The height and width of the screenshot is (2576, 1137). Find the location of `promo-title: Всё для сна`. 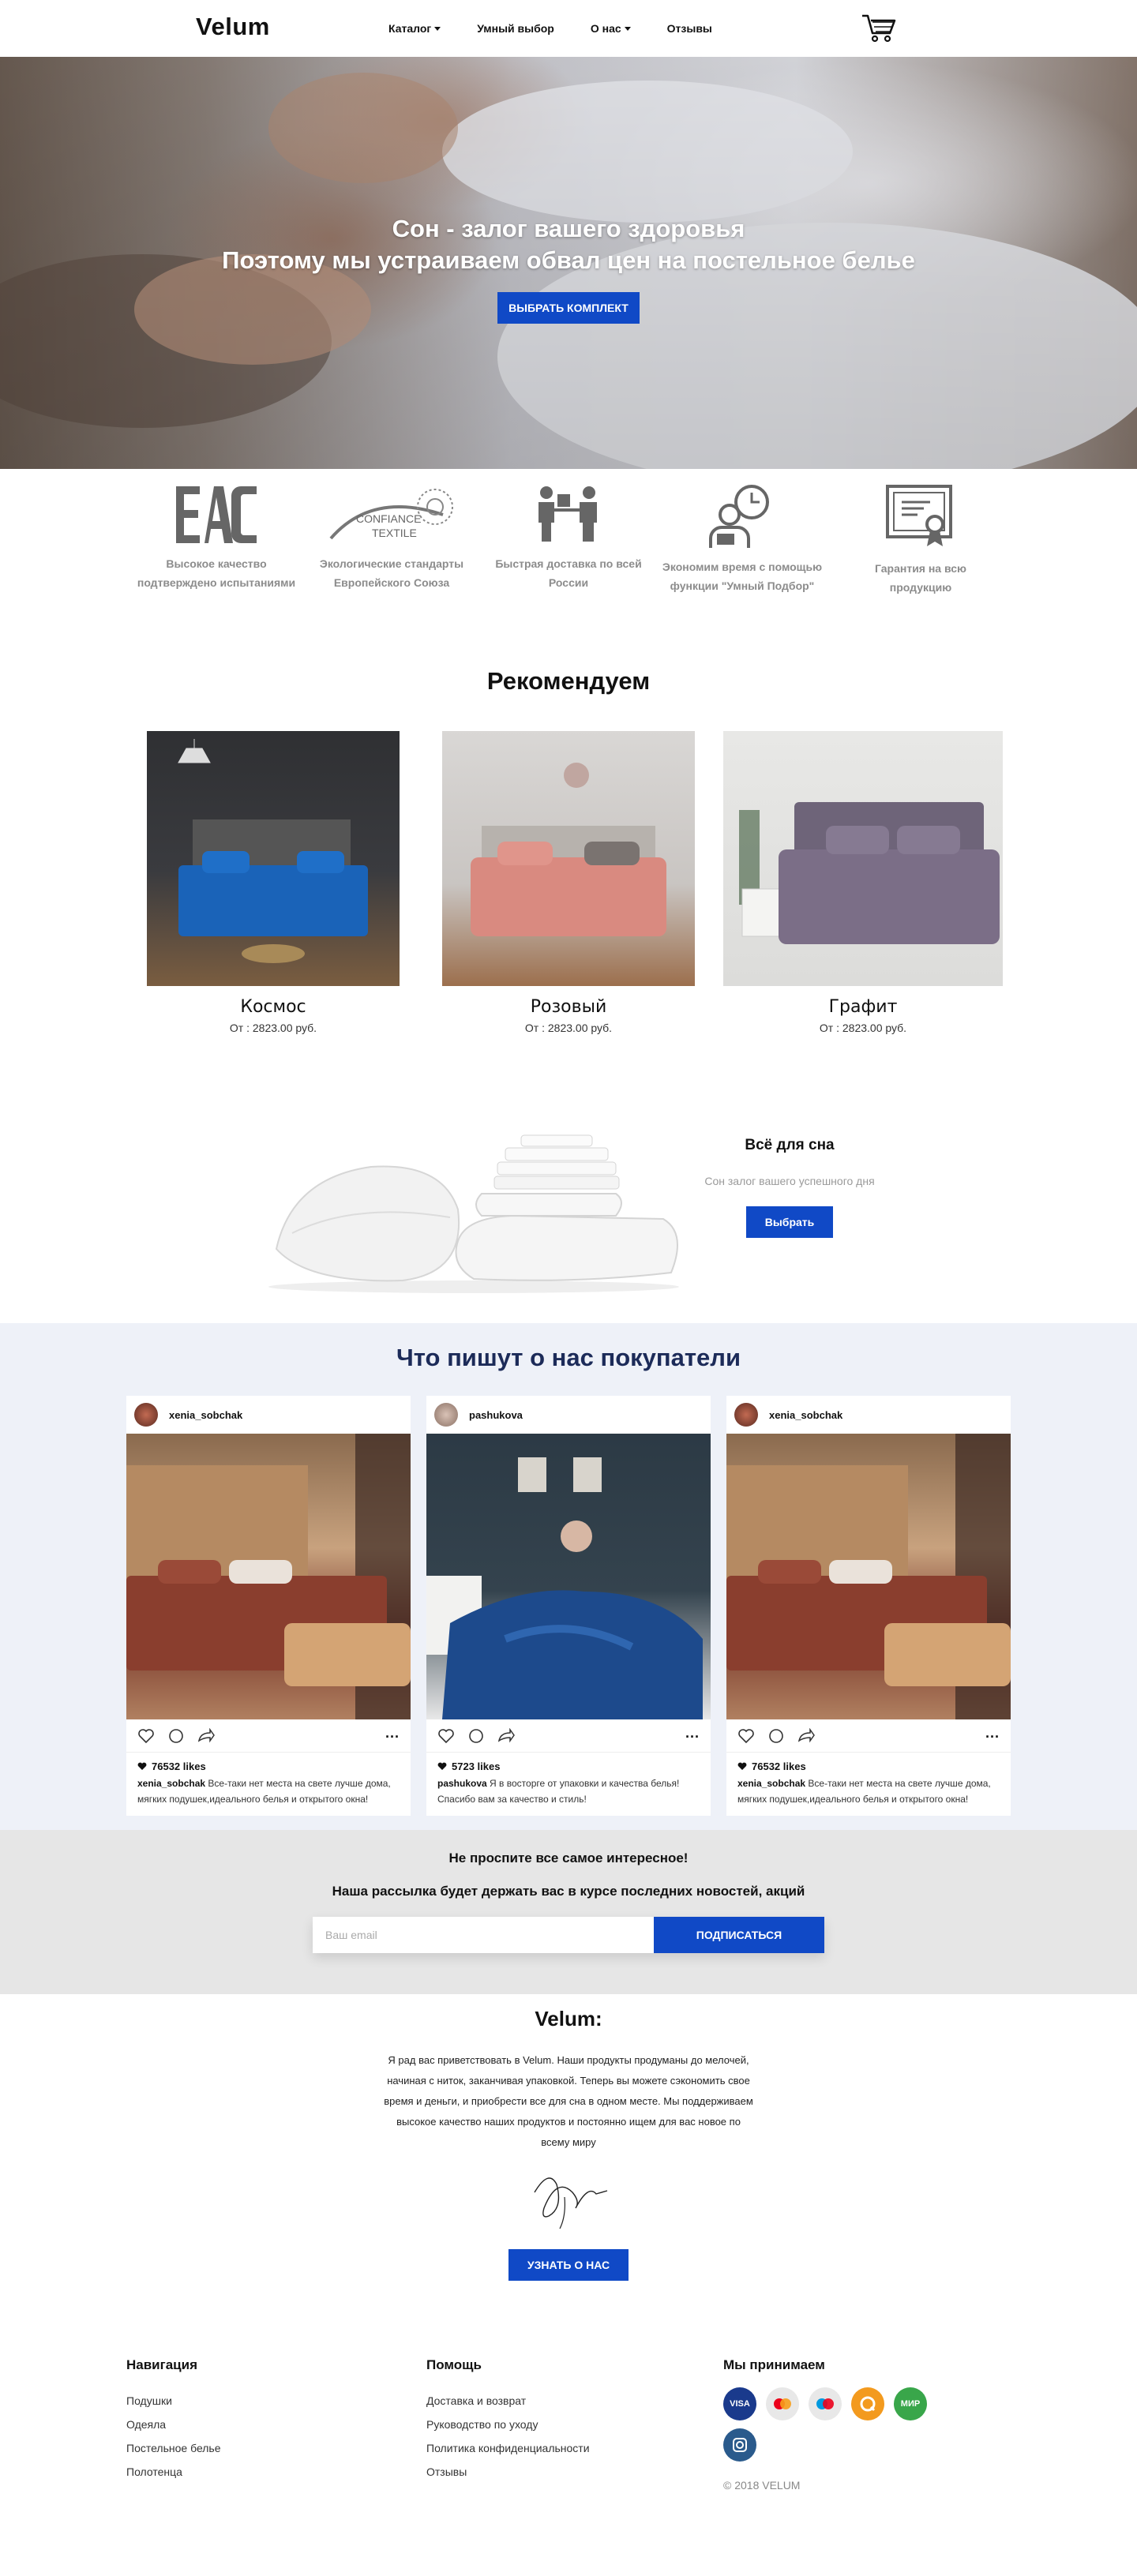

promo-title: Всё для сна is located at coordinates (790, 1145).